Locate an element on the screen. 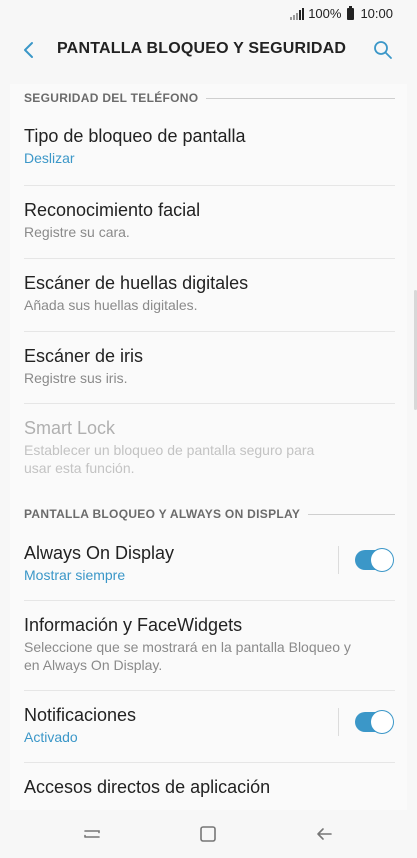 This screenshot has height=858, width=417. setting-notifications: Notificaciones Activado is located at coordinates (208, 727).